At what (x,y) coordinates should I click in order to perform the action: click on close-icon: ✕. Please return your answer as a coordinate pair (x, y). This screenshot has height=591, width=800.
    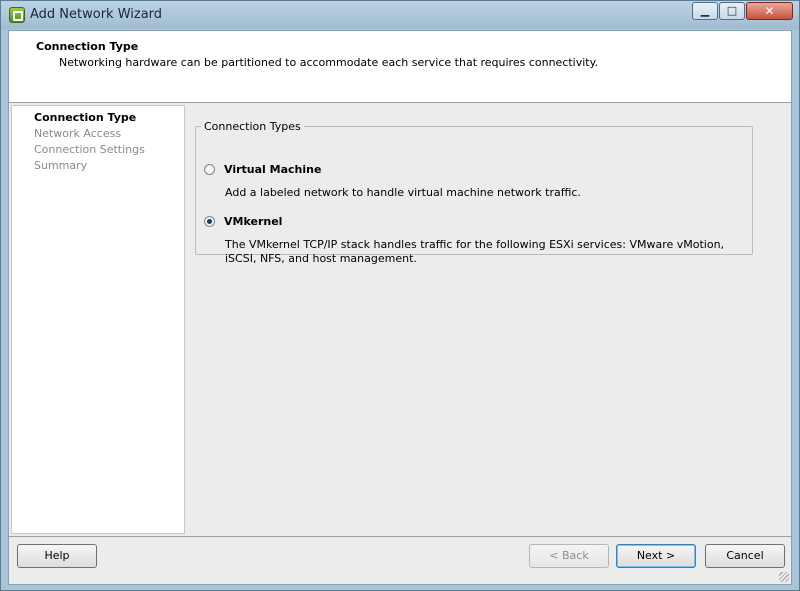
    Looking at the image, I should click on (769, 11).